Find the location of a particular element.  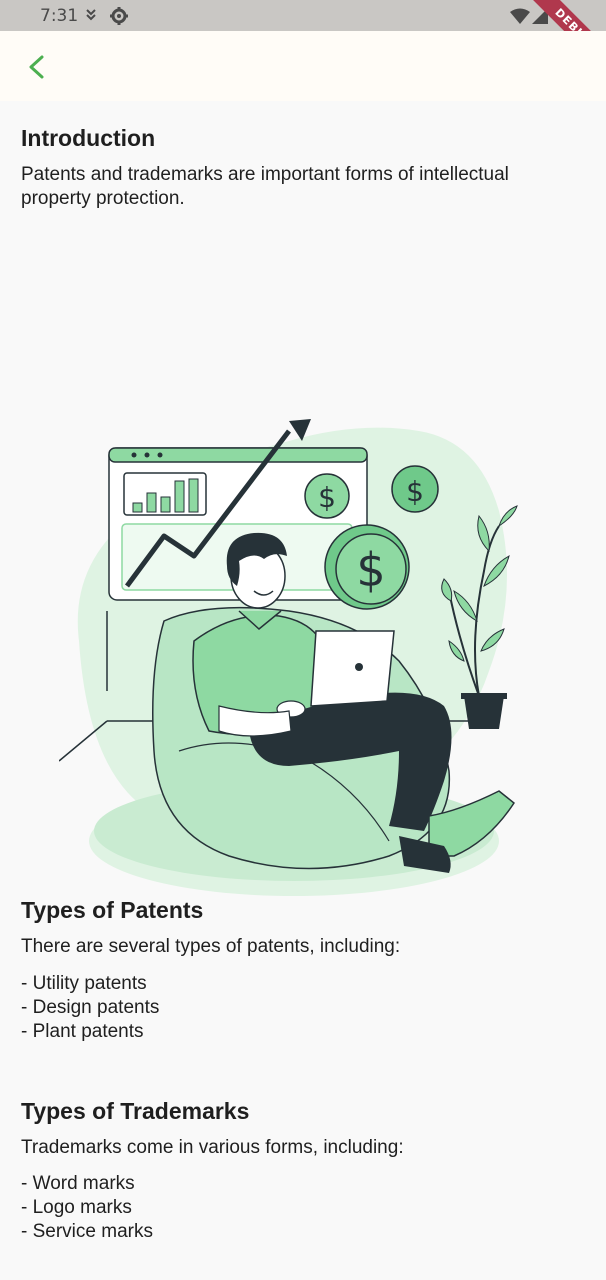

status-bar: 7:31 DEBUG is located at coordinates (303, 38).